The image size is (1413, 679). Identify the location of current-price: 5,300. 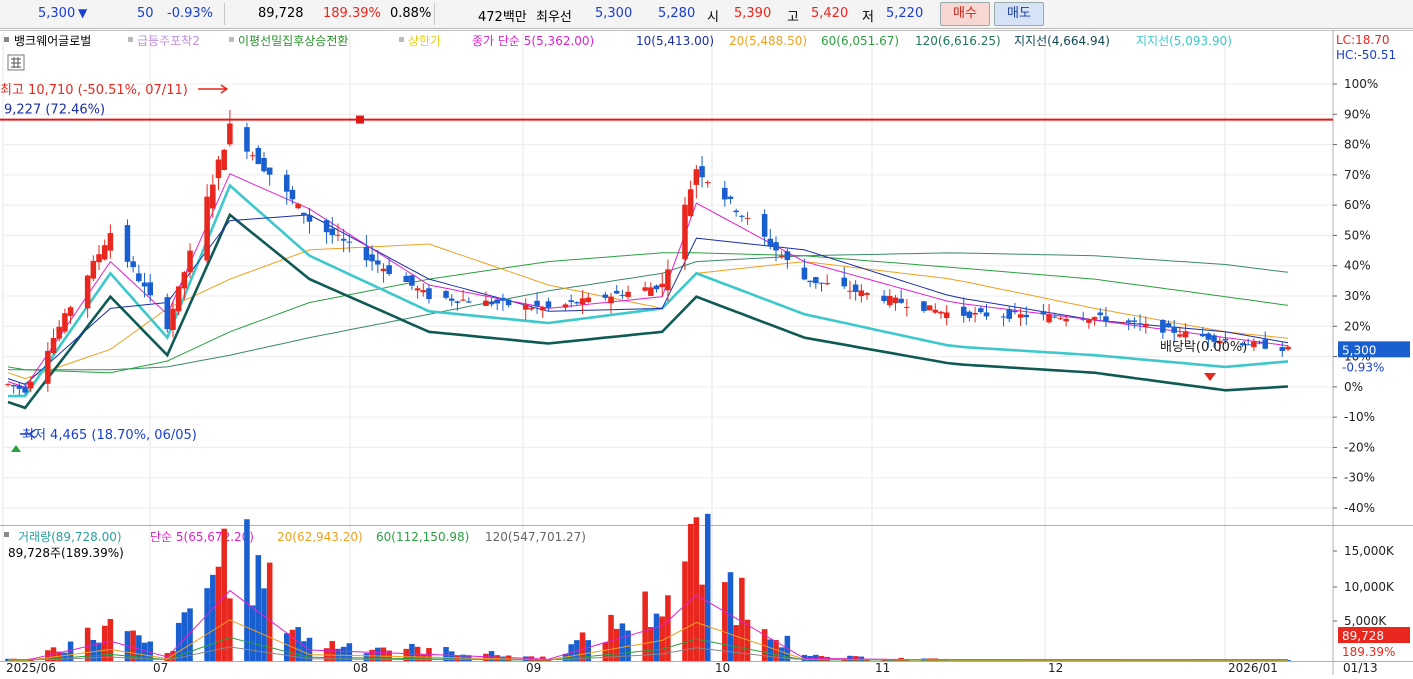
(56, 13).